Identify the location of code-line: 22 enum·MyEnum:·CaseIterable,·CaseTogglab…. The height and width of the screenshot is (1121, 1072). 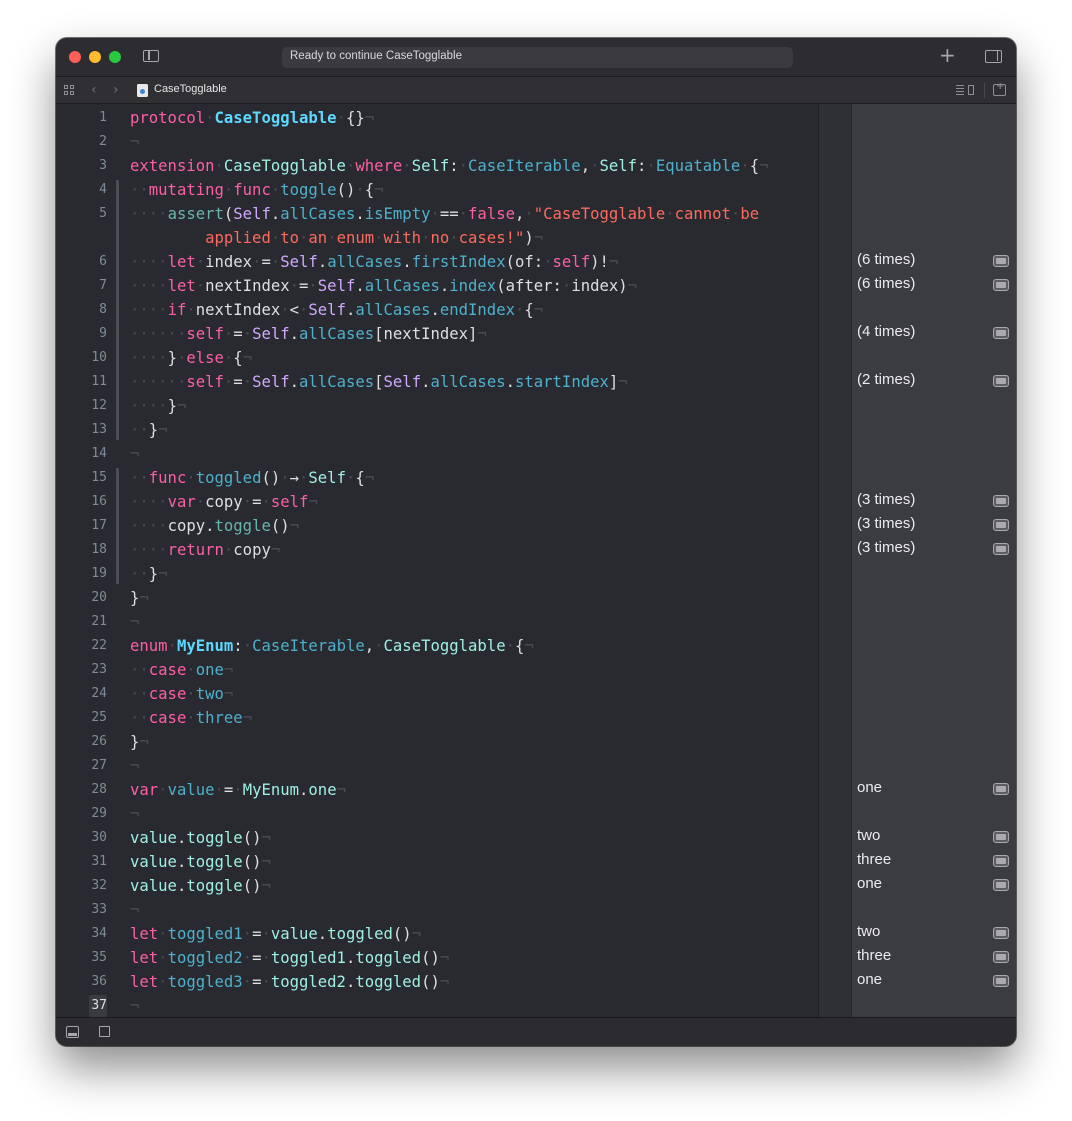
(536, 646).